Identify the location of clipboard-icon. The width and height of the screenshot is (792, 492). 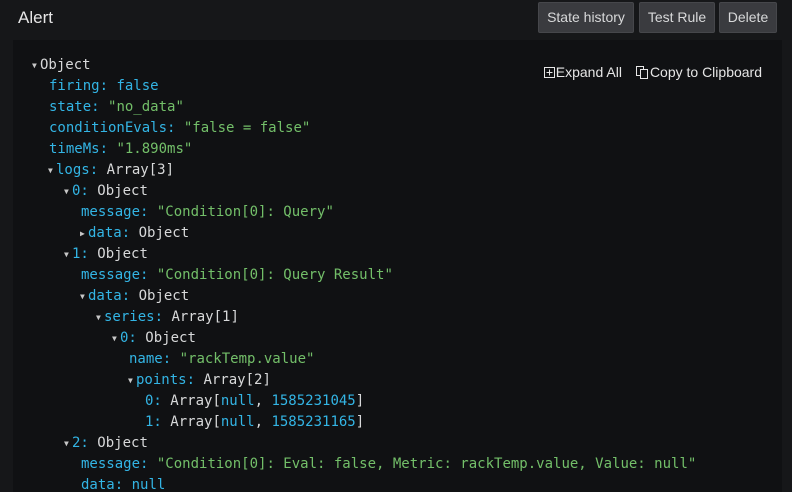
(641, 72).